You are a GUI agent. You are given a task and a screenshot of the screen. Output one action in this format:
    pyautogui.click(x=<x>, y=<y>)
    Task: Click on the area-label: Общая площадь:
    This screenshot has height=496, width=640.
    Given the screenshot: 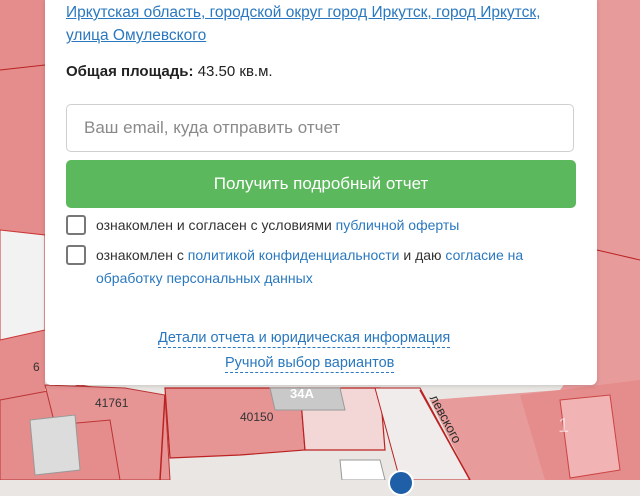 What is the action you would take?
    pyautogui.click(x=130, y=71)
    